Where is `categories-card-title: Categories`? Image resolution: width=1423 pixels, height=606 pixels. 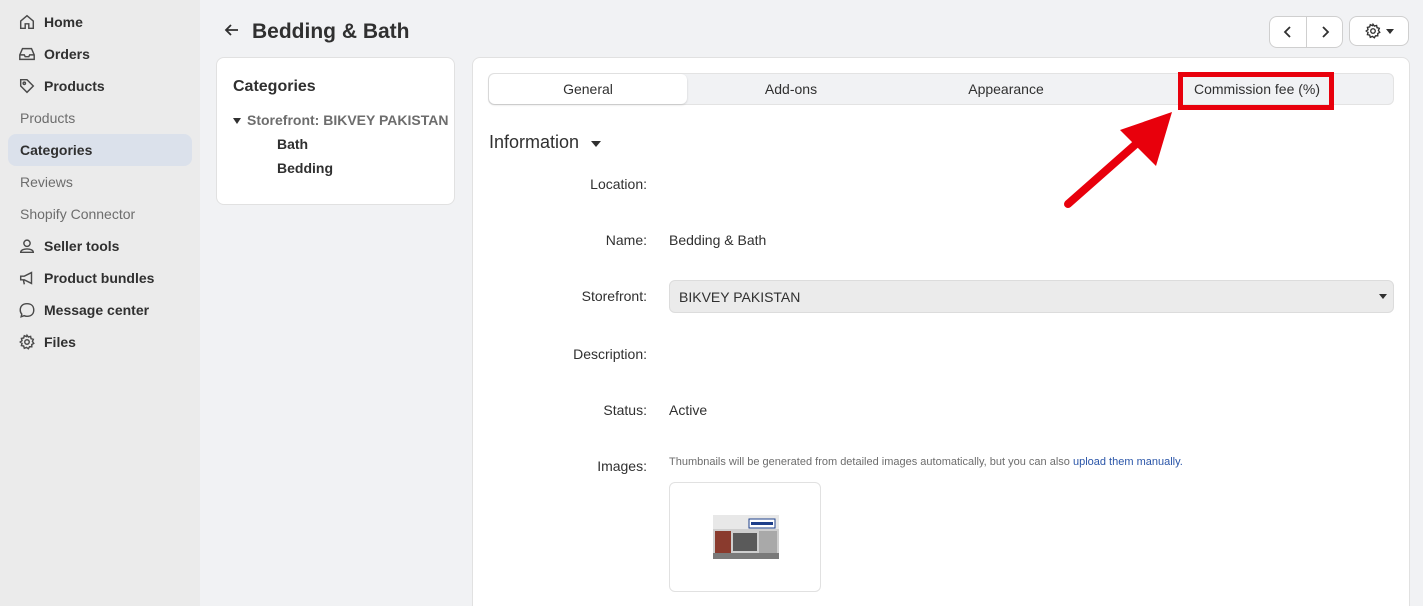
categories-card-title: Categories is located at coordinates (274, 86).